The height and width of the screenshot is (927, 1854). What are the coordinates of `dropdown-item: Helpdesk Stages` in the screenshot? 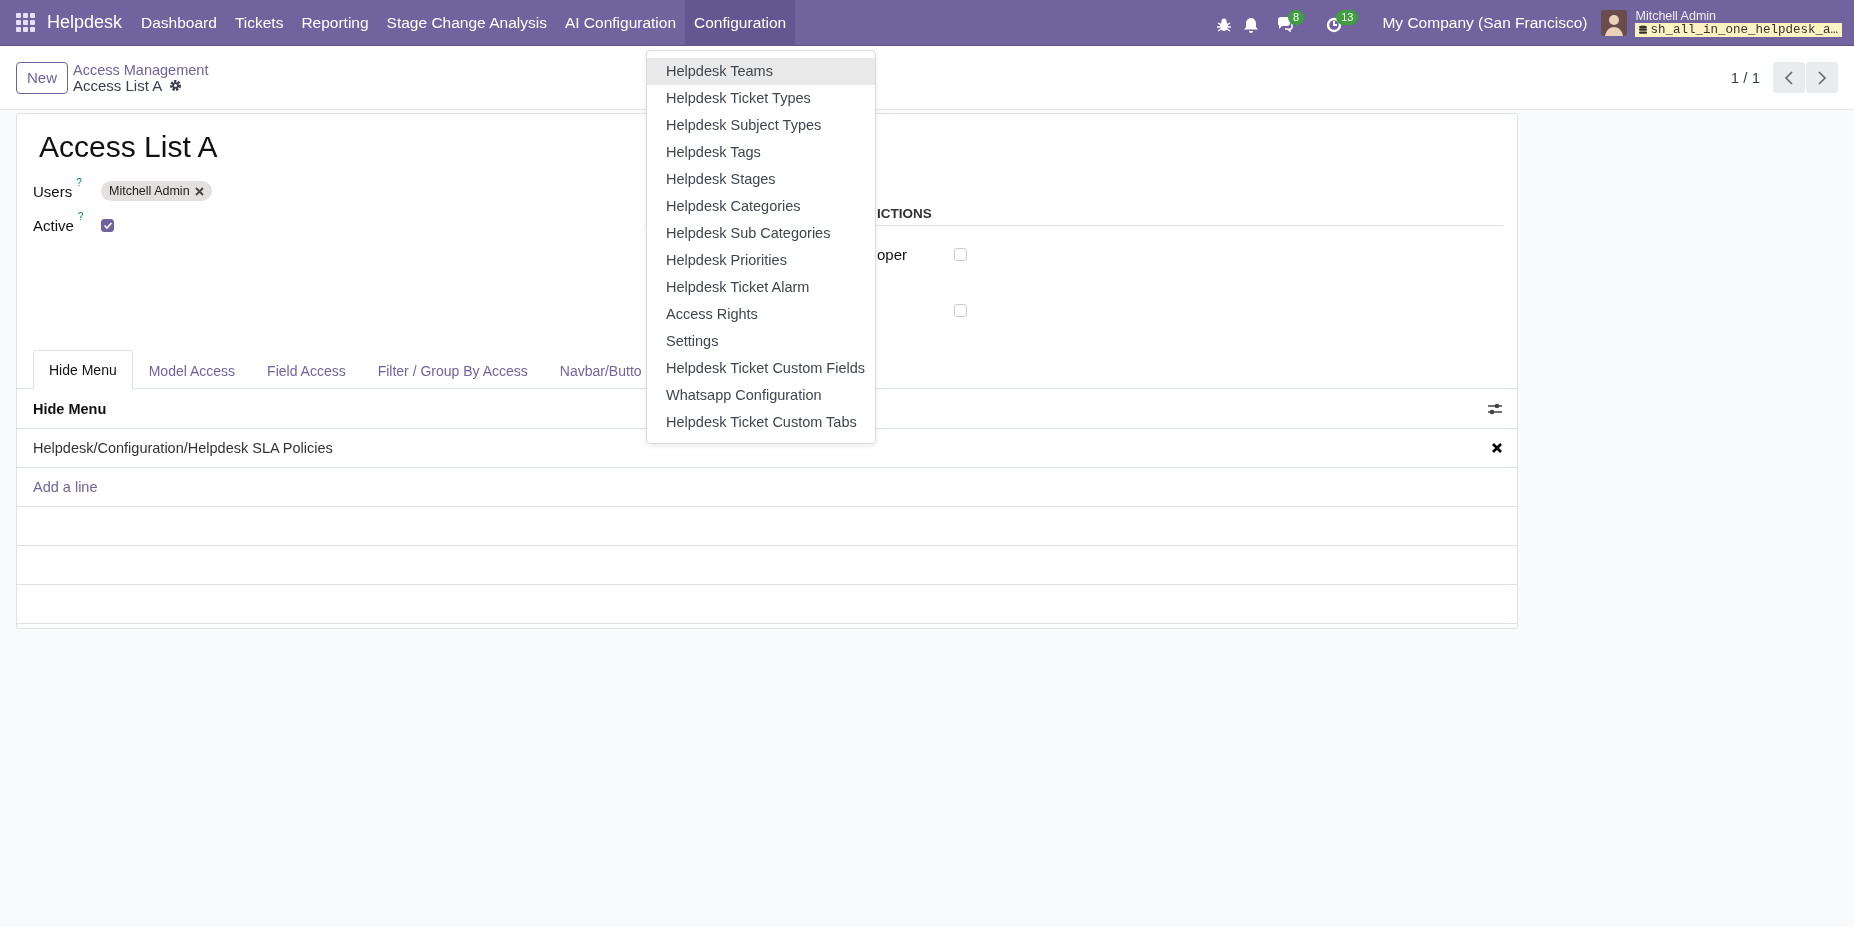 It's located at (761, 179).